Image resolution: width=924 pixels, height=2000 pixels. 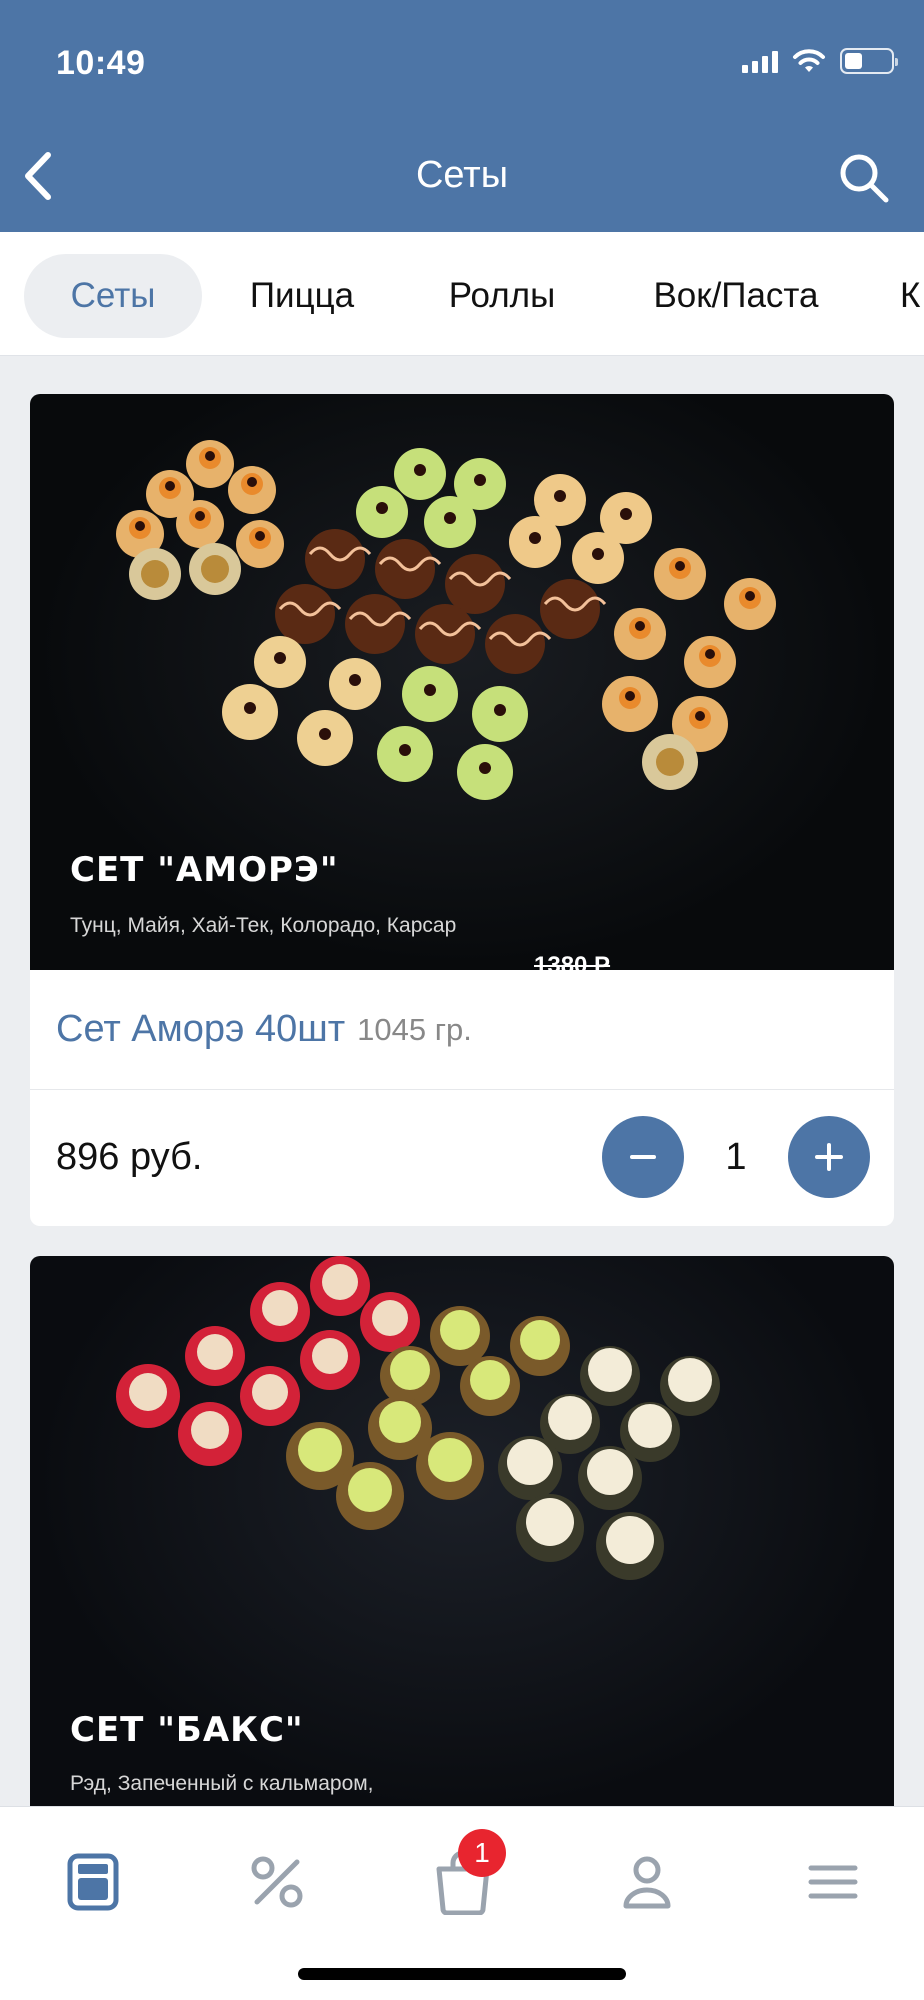 I want to click on minus-icon, so click(x=643, y=1157).